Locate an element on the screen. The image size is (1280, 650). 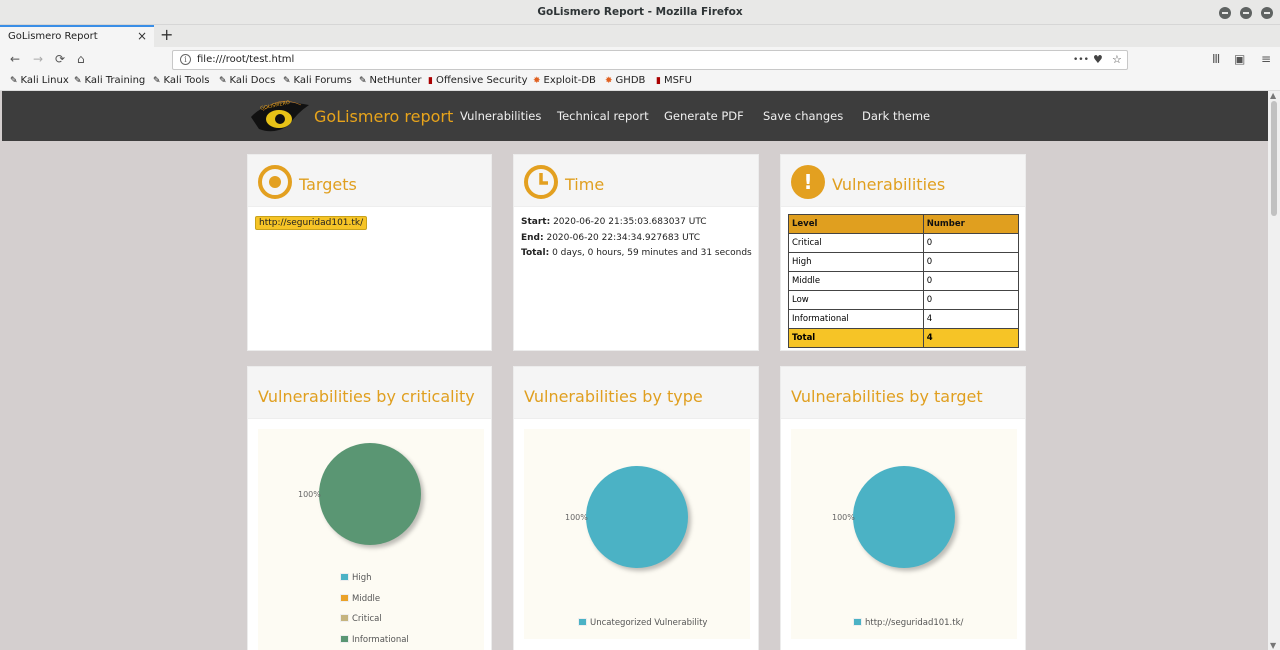
tab-bar: GoLismero Report × + is located at coordinates (640, 36).